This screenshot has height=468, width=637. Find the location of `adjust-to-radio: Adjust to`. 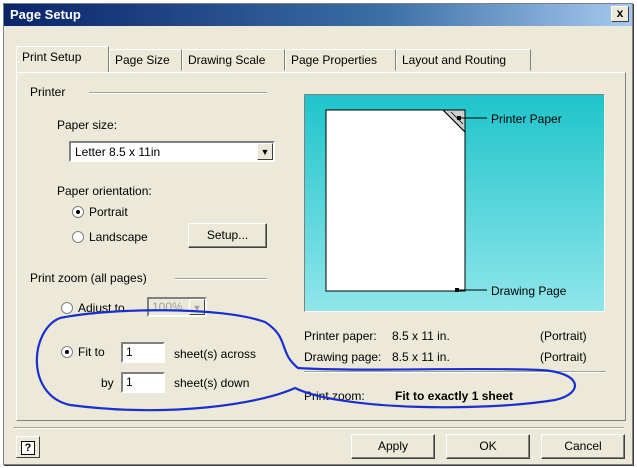

adjust-to-radio: Adjust to is located at coordinates (93, 308).